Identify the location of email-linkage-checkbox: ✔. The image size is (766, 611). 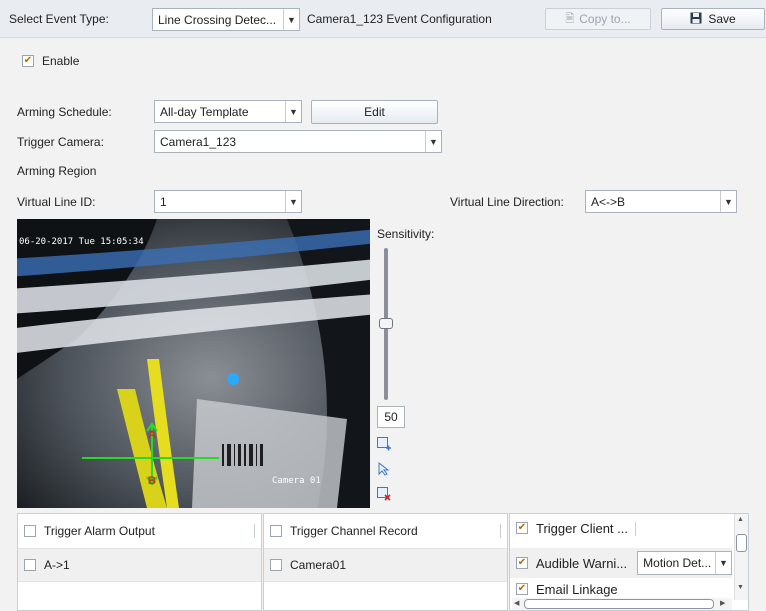
(522, 589).